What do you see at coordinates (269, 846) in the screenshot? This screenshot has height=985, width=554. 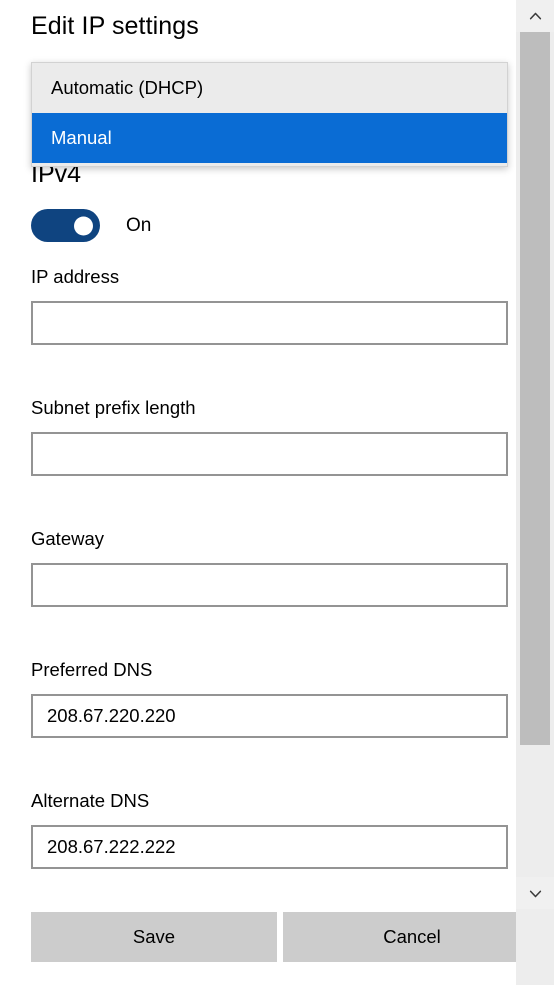 I see `alternate-dns-input` at bounding box center [269, 846].